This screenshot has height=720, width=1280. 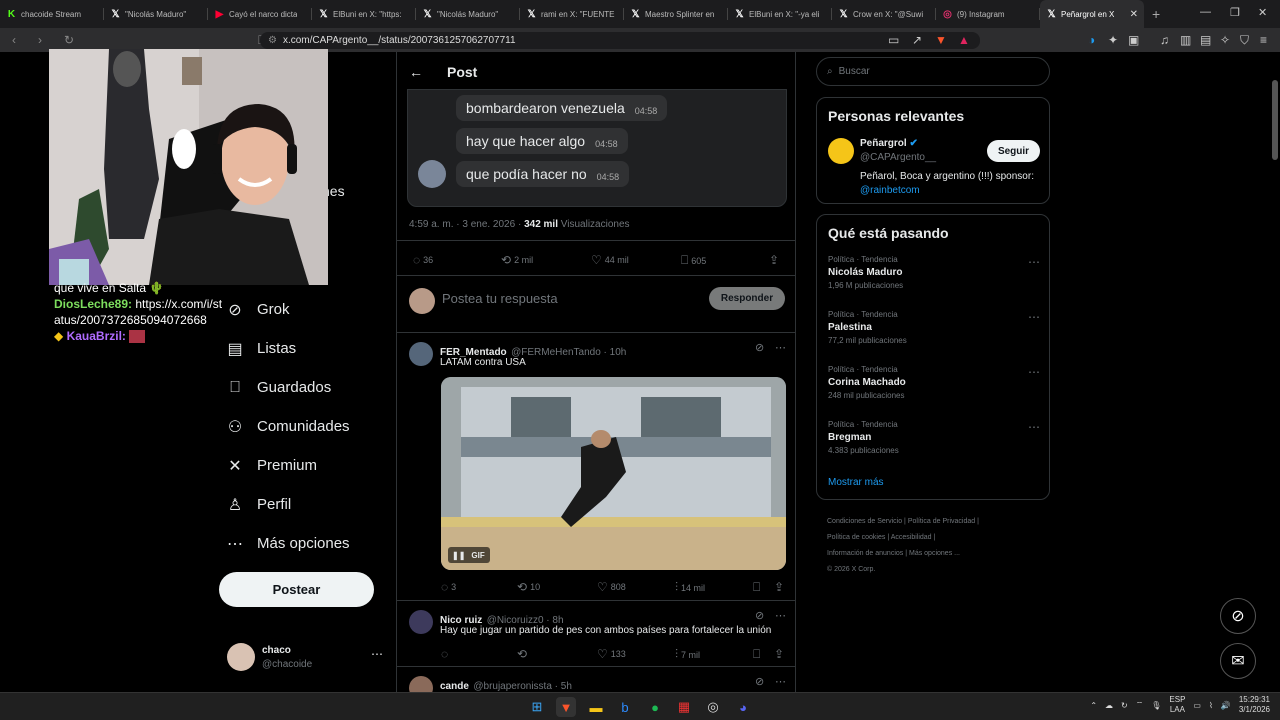 What do you see at coordinates (1164, 40) in the screenshot?
I see `music-icon: ♫` at bounding box center [1164, 40].